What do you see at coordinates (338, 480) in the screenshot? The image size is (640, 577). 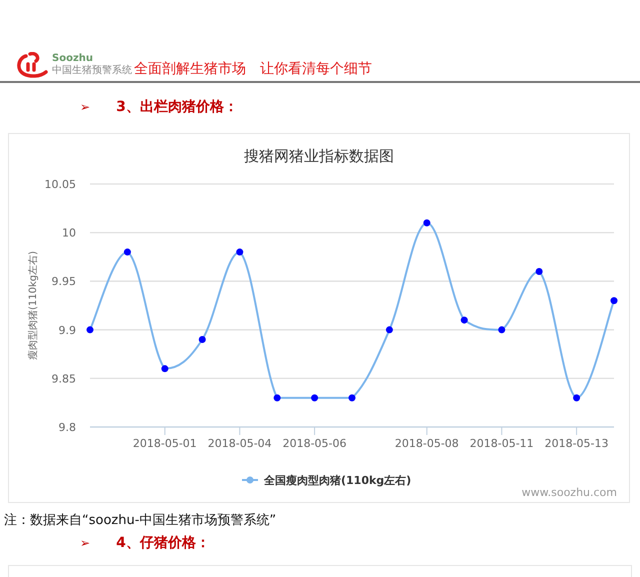 I see `legend-label: 全国瘦肉型肉猪(110kg左右)` at bounding box center [338, 480].